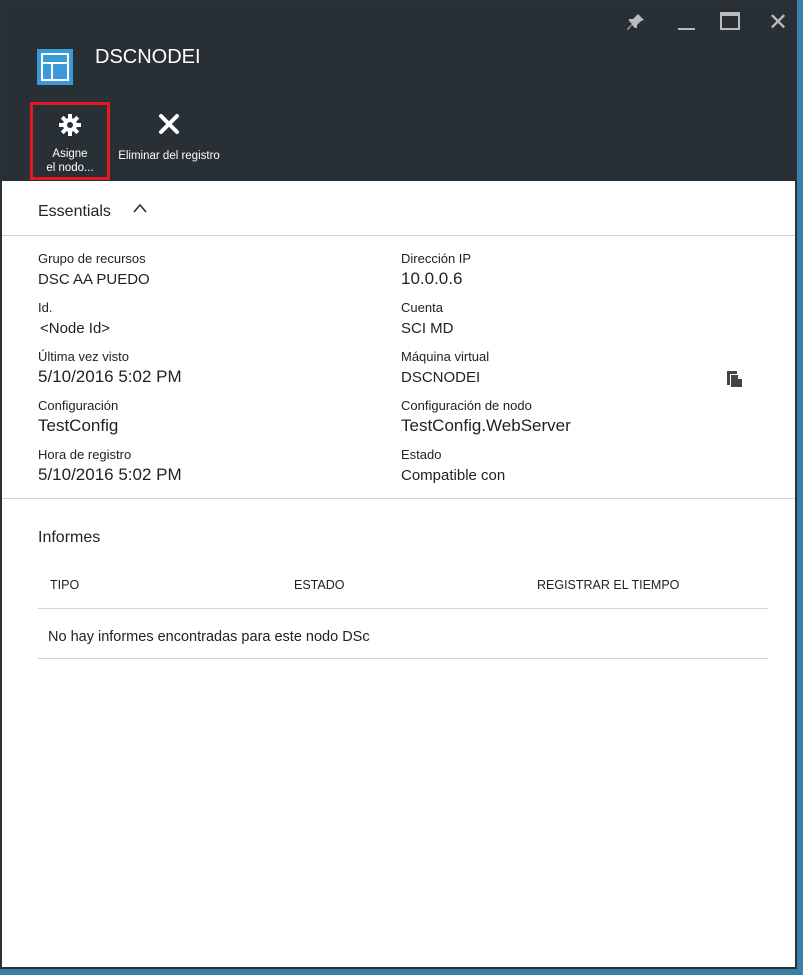 This screenshot has height=975, width=803. Describe the element at coordinates (85, 454) in the screenshot. I see `registration-time-label: Hora de registro` at that location.